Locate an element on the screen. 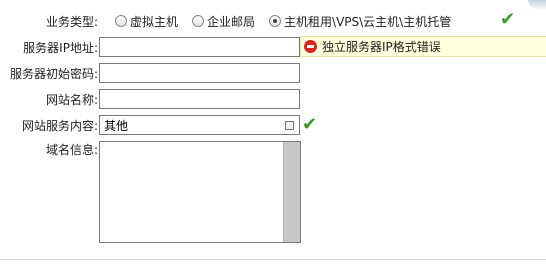 The width and height of the screenshot is (546, 264). radio-enterprise-mail-label: 企业邮局 is located at coordinates (231, 21).